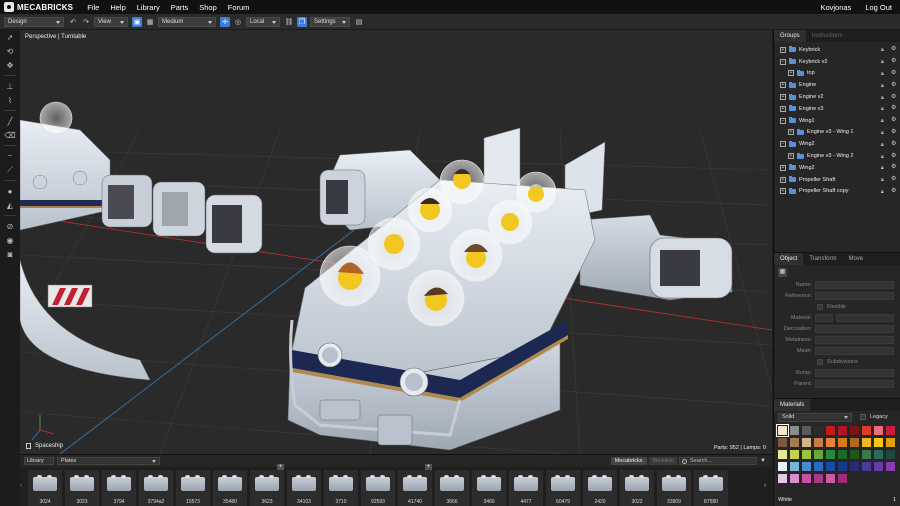  Describe the element at coordinates (854, 350) in the screenshot. I see `mesh-field` at that location.